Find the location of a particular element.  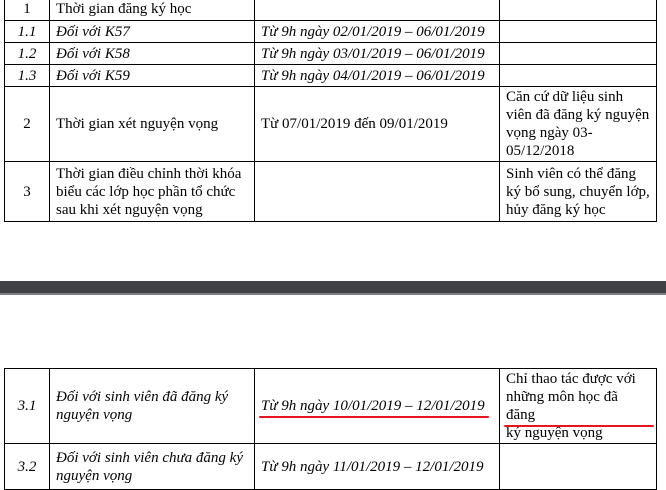

row-label: Đối với K58 is located at coordinates (152, 53).